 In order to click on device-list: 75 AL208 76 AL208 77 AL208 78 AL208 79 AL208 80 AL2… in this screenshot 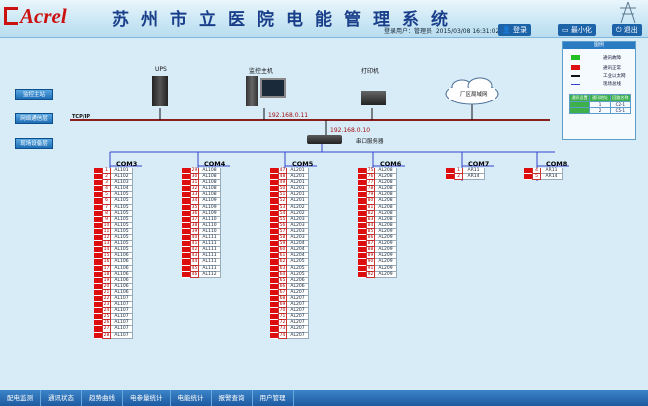, I will do `click(377, 223)`.